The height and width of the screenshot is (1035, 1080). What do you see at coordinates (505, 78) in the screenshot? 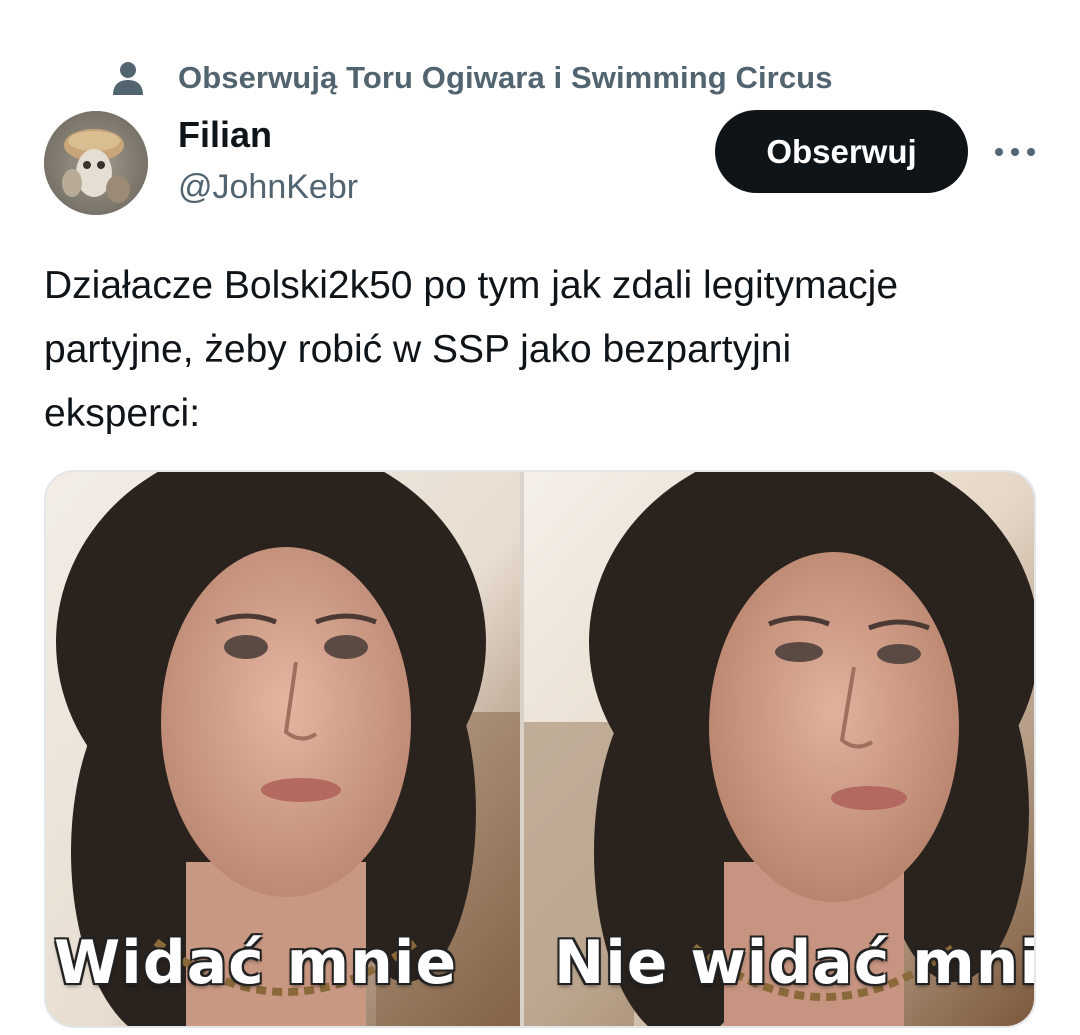
I see `social-context-text: Obserwują Toru Ogiwara i Swimming Circus` at bounding box center [505, 78].